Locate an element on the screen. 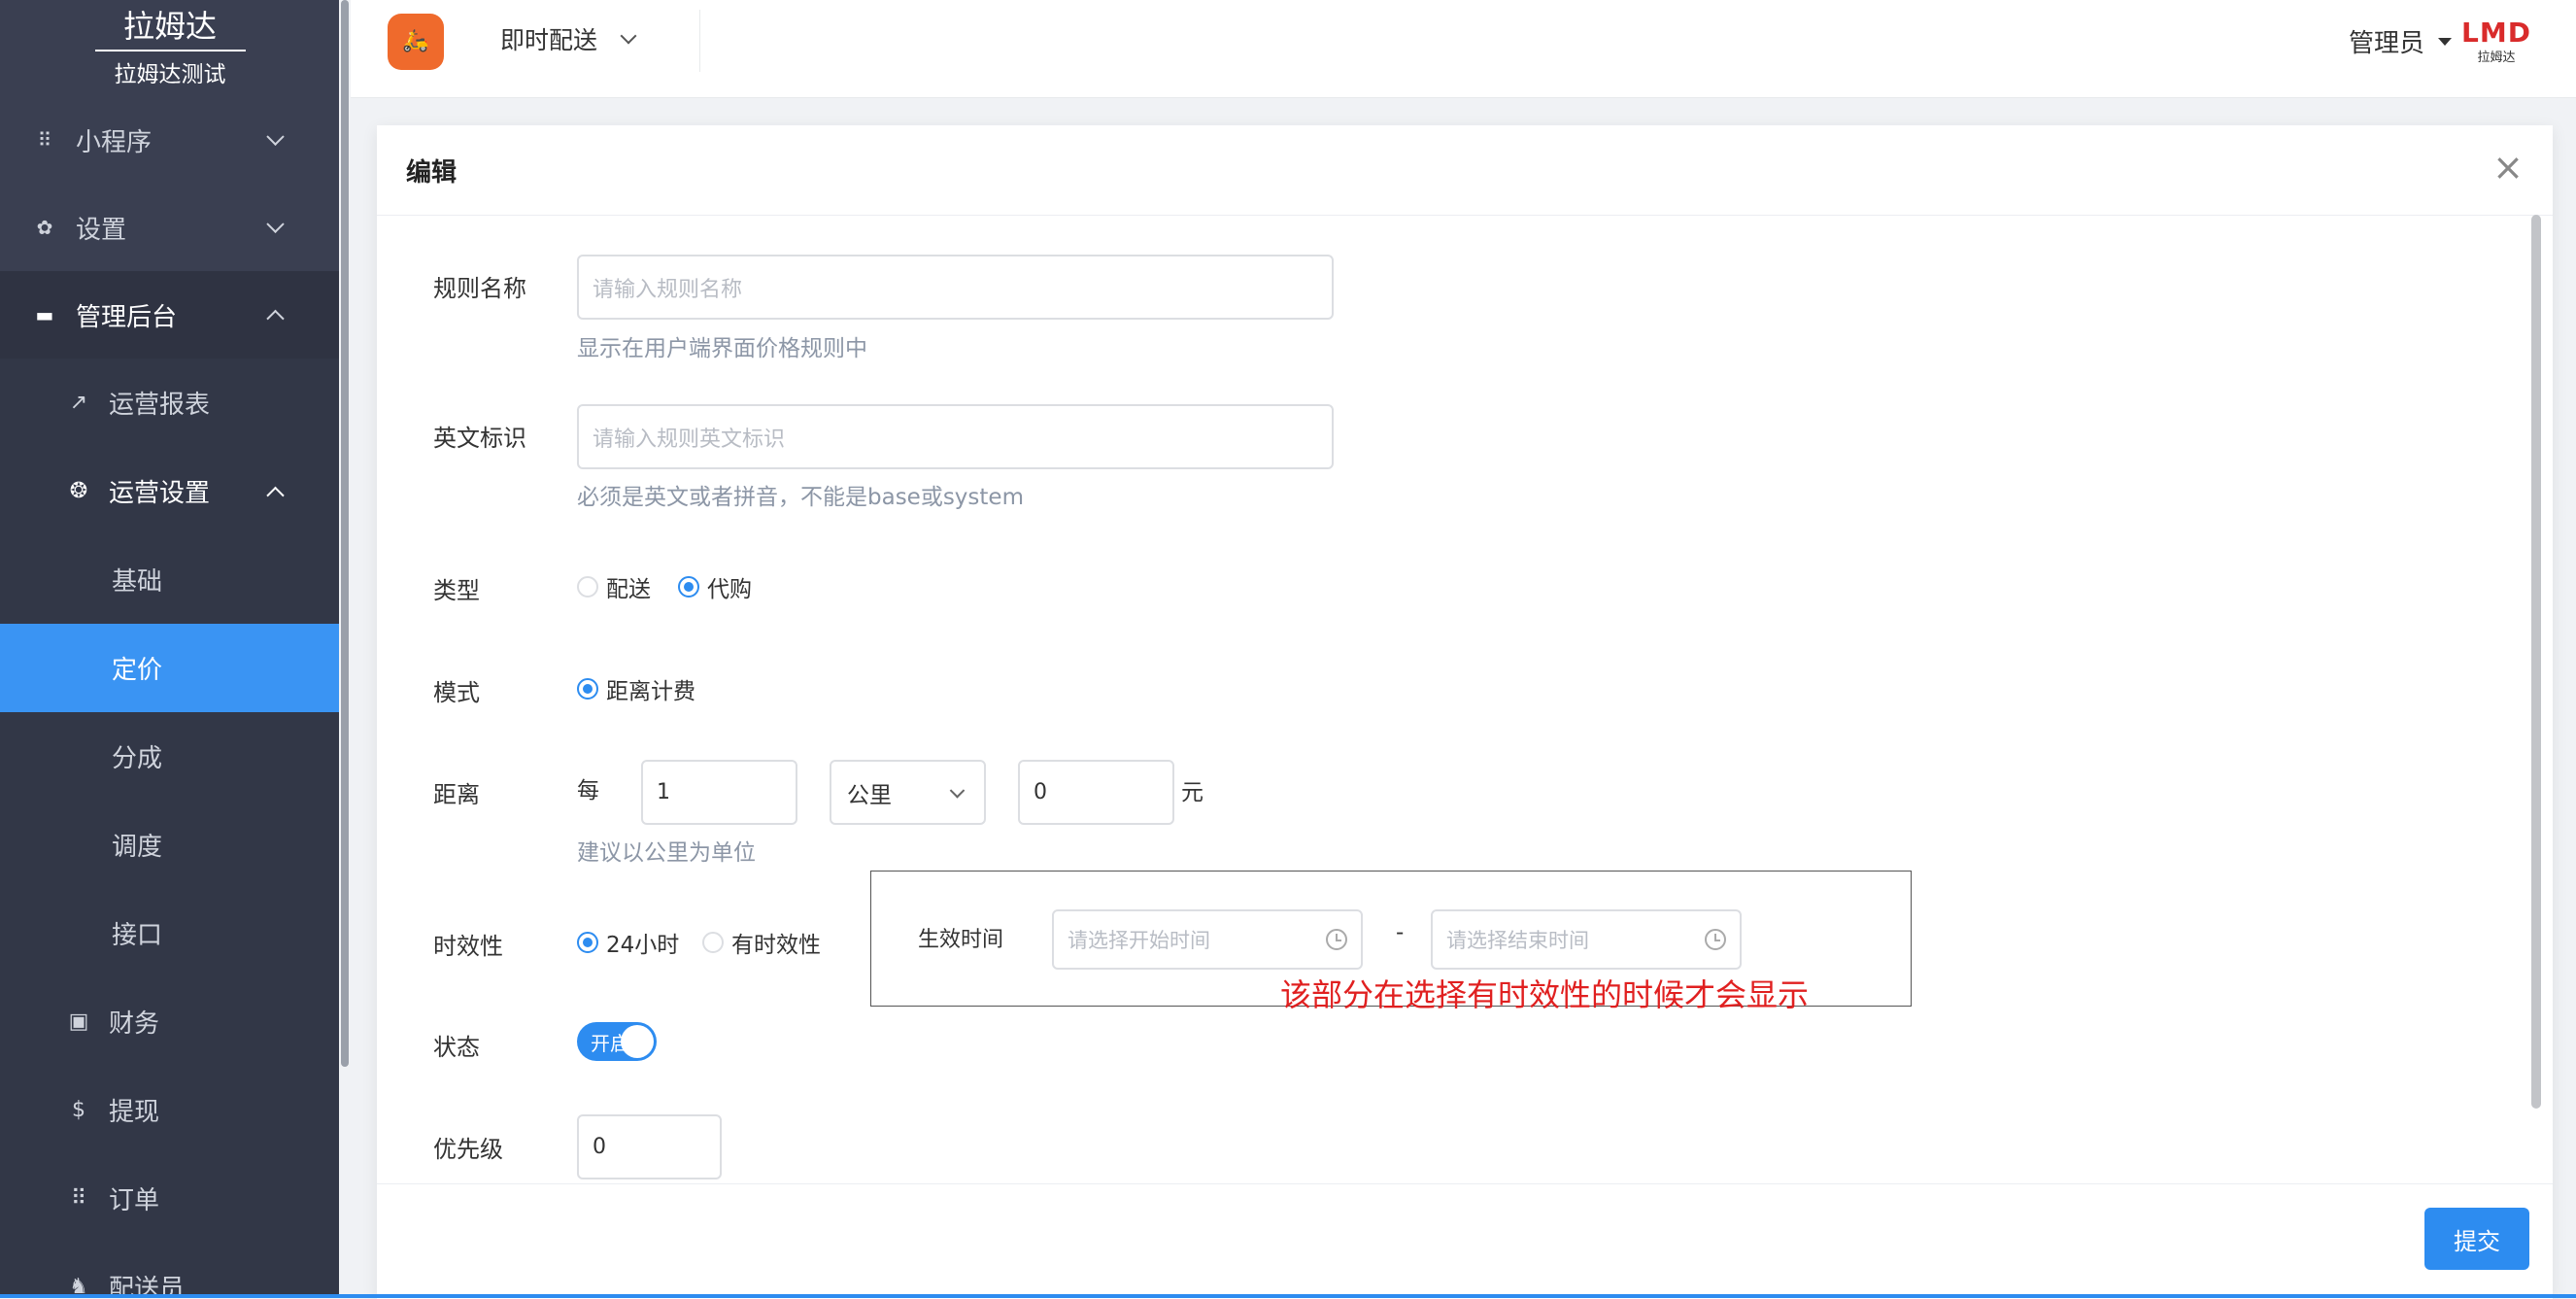 Image resolution: width=2576 pixels, height=1299 pixels. distance-price-input: 0 is located at coordinates (1096, 792).